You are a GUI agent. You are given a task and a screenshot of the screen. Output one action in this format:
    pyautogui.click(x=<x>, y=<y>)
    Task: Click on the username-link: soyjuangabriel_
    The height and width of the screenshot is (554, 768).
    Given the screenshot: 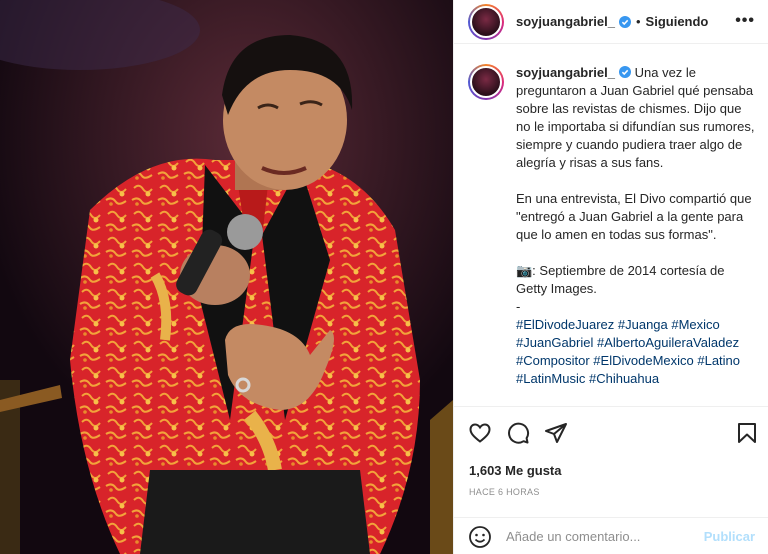 What is the action you would take?
    pyautogui.click(x=565, y=21)
    